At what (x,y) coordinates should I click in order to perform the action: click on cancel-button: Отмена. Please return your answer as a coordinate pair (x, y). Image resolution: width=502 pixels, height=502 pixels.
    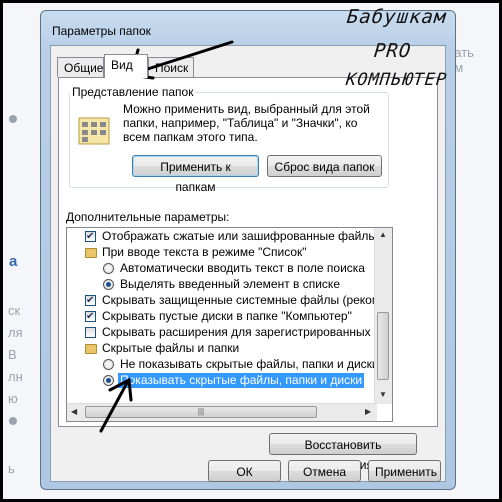
    Looking at the image, I should click on (324, 471).